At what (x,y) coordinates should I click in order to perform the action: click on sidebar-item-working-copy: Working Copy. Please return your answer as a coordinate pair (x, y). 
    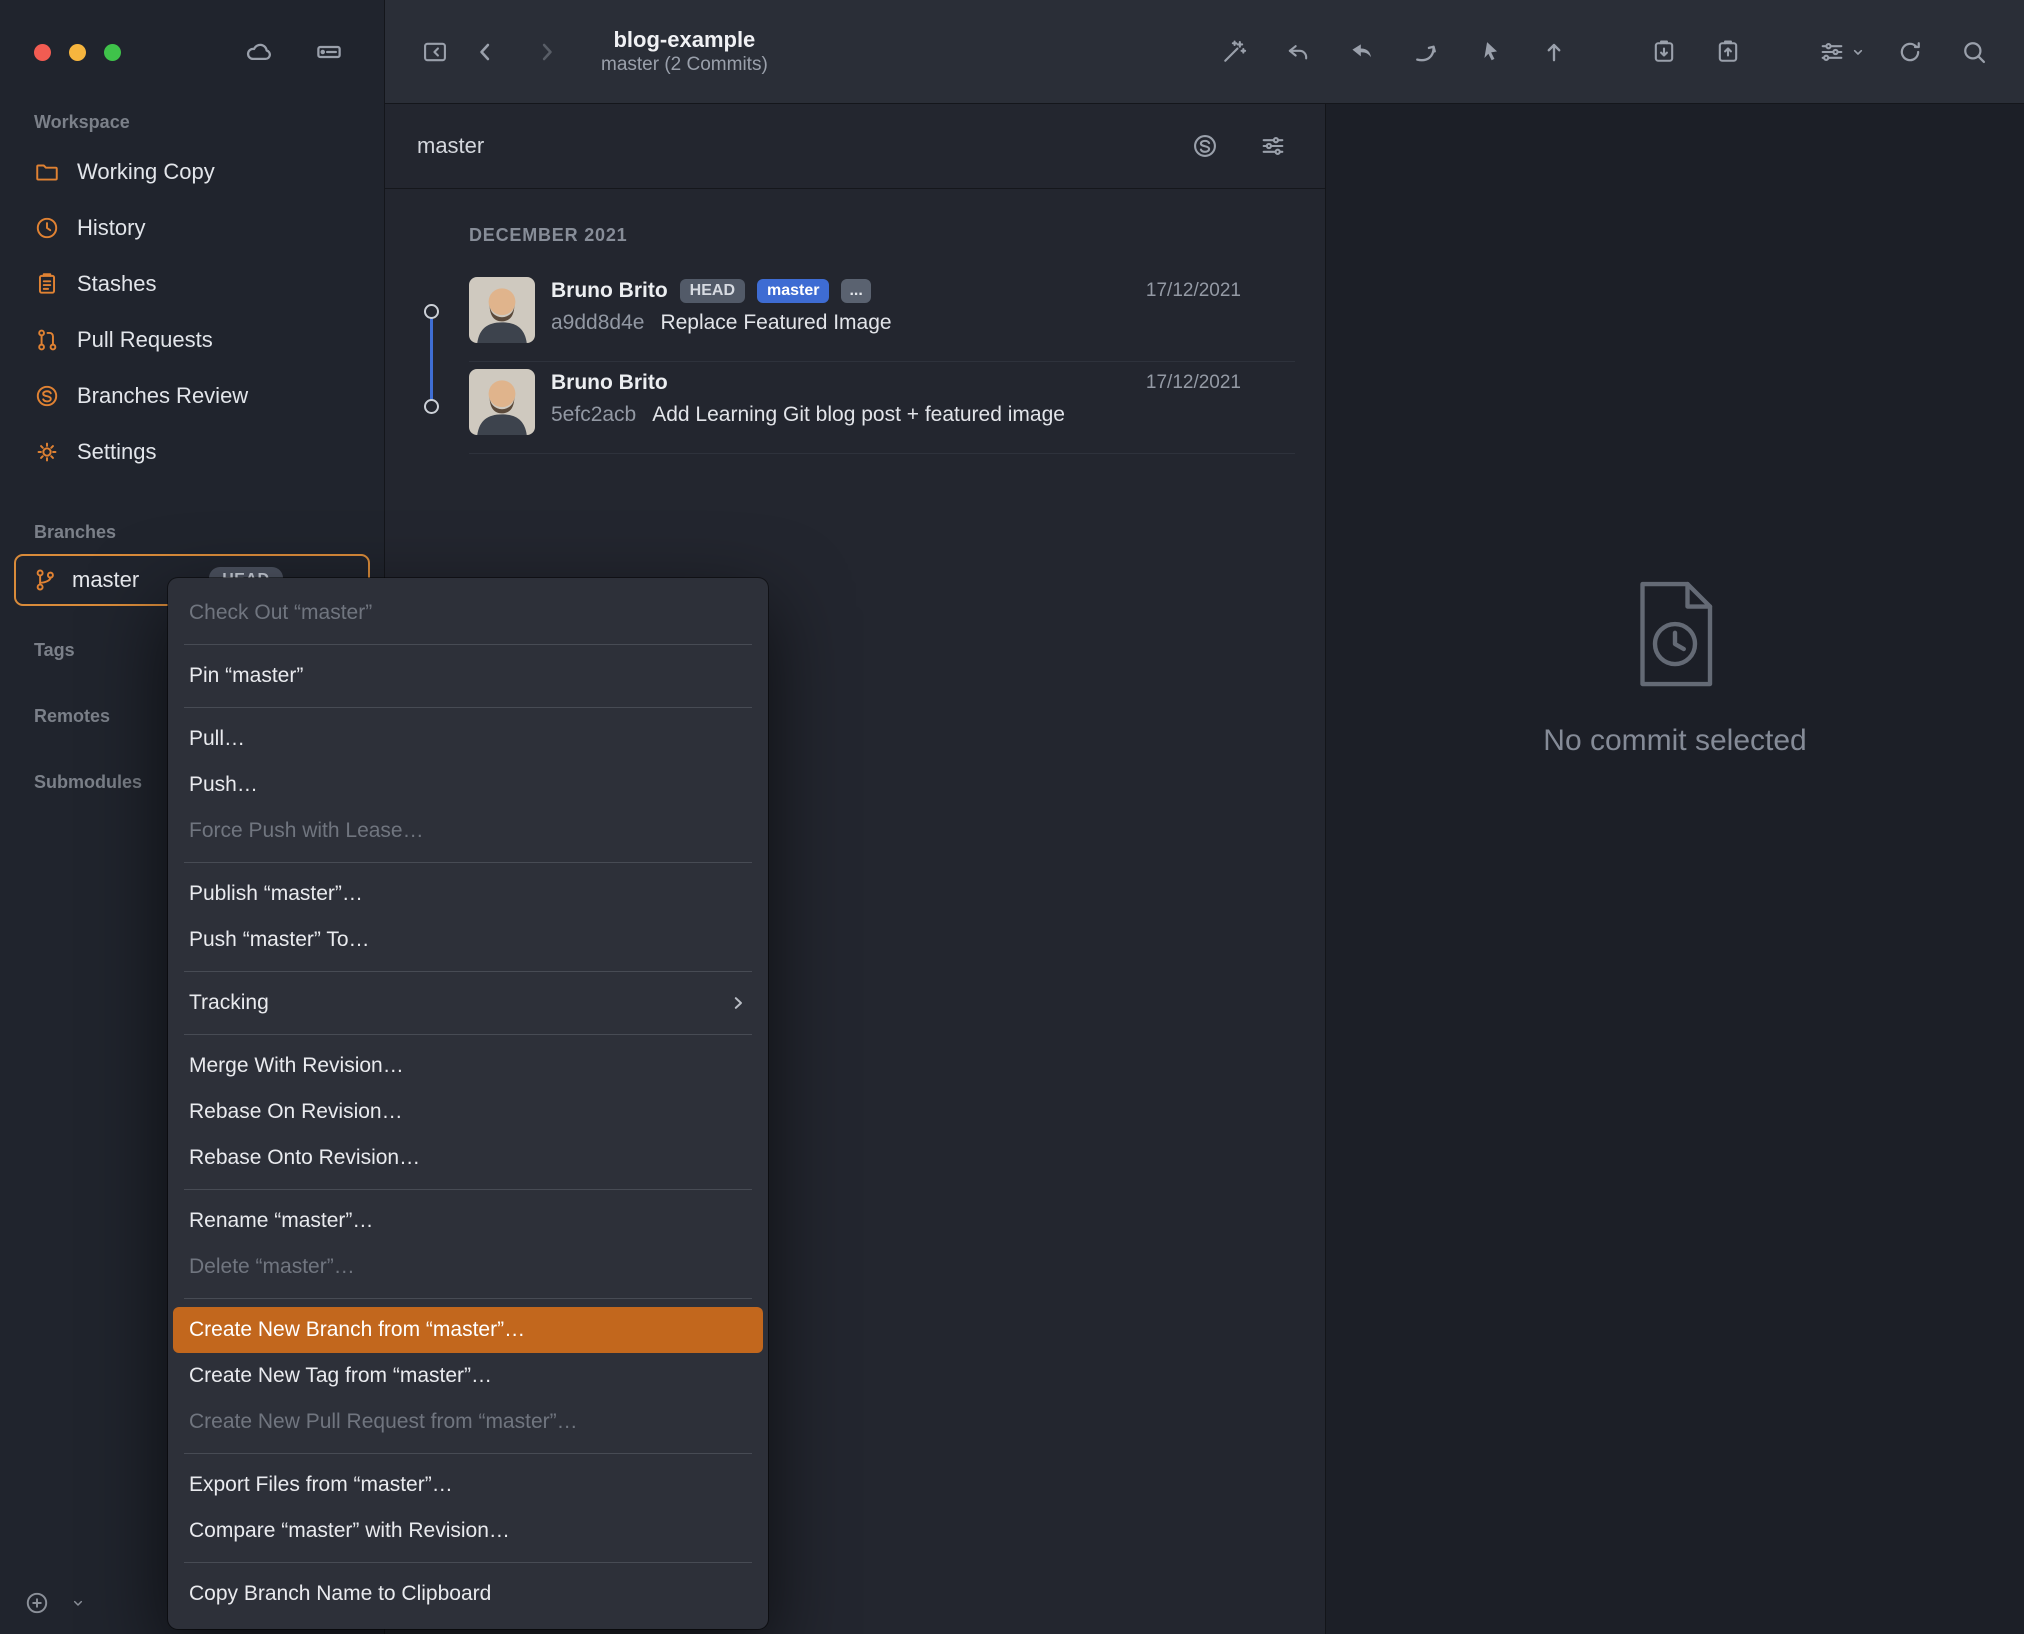
    Looking at the image, I should click on (192, 172).